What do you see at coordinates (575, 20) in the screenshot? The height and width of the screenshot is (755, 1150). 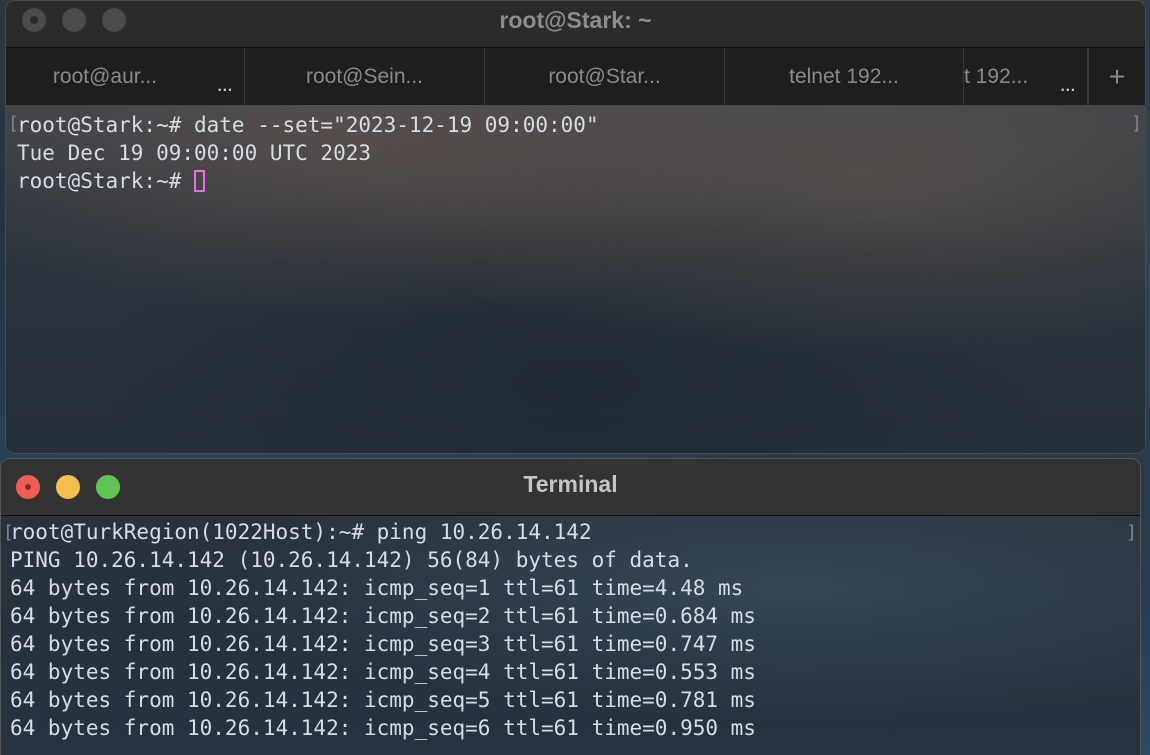 I see `window-title: root@Stark: ~` at bounding box center [575, 20].